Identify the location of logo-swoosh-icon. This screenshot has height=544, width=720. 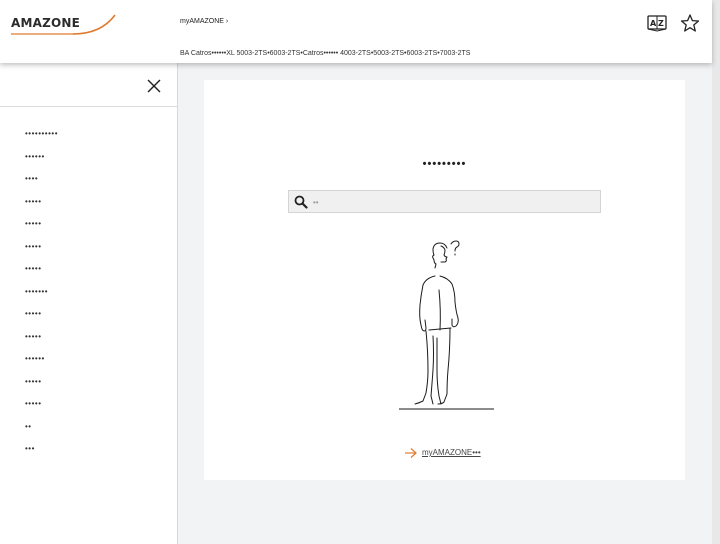
(63, 24).